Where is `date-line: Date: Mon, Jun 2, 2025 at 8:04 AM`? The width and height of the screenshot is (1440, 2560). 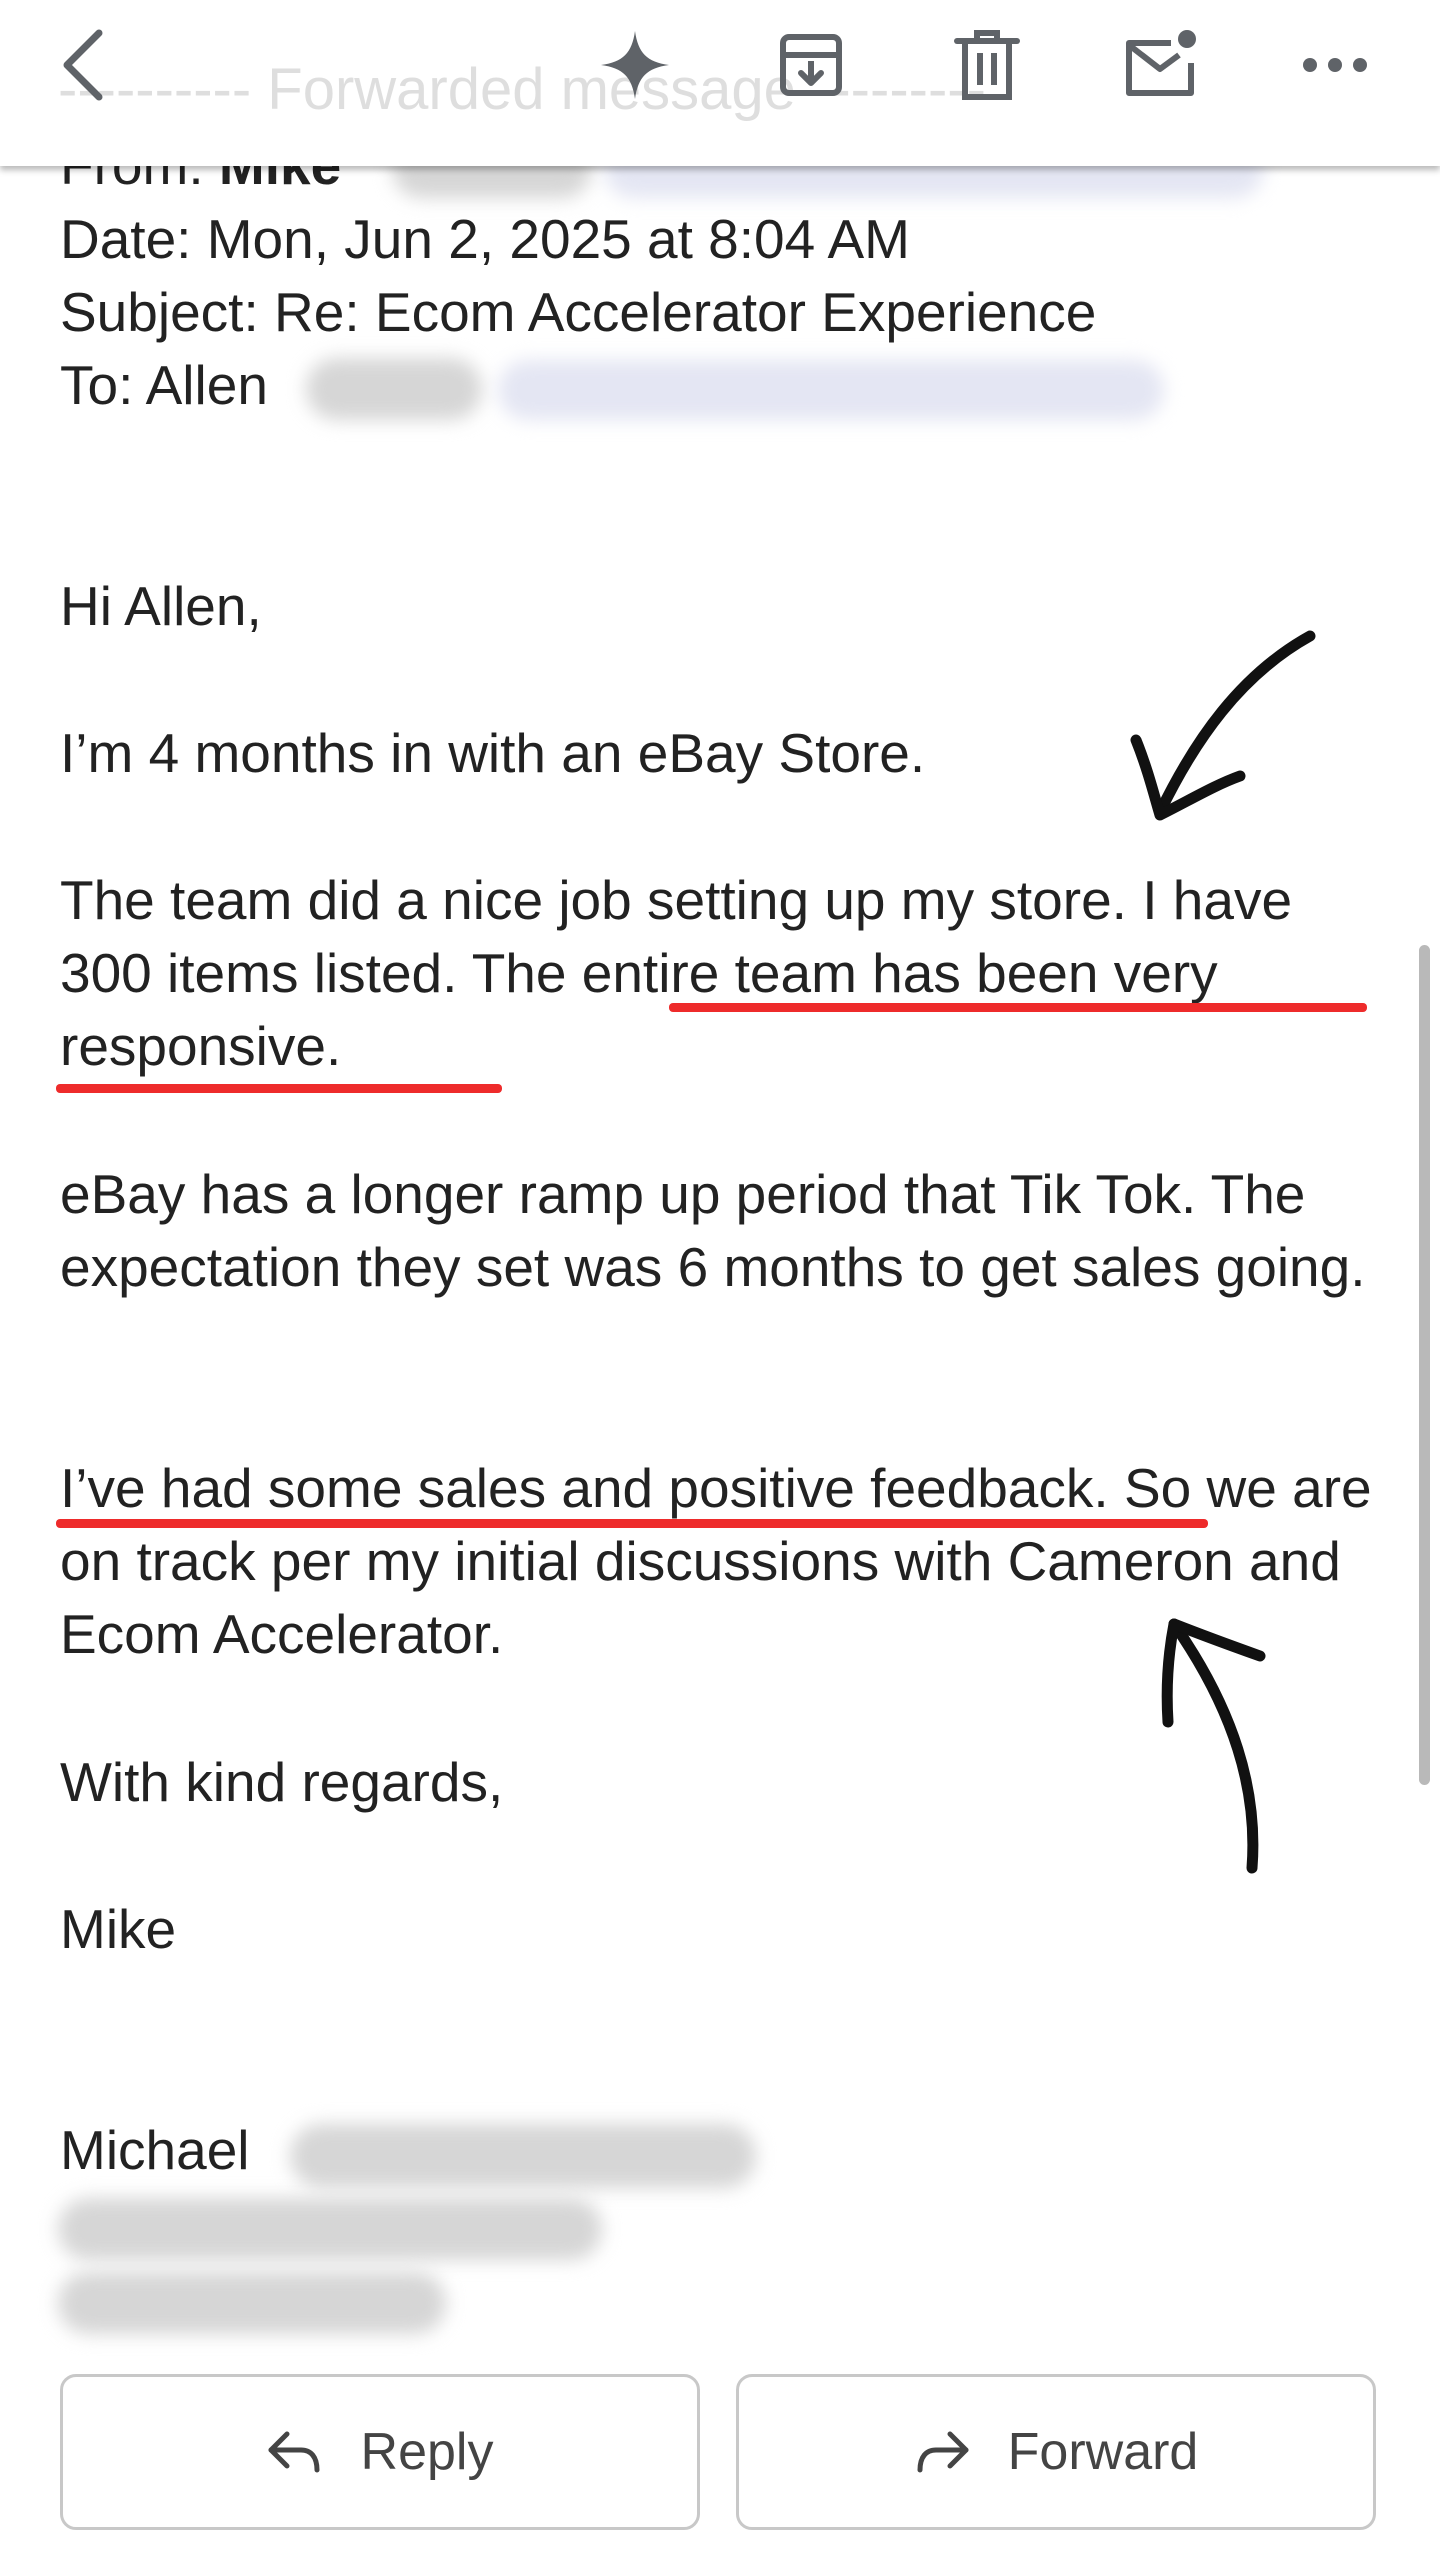
date-line: Date: Mon, Jun 2, 2025 at 8:04 AM is located at coordinates (485, 239).